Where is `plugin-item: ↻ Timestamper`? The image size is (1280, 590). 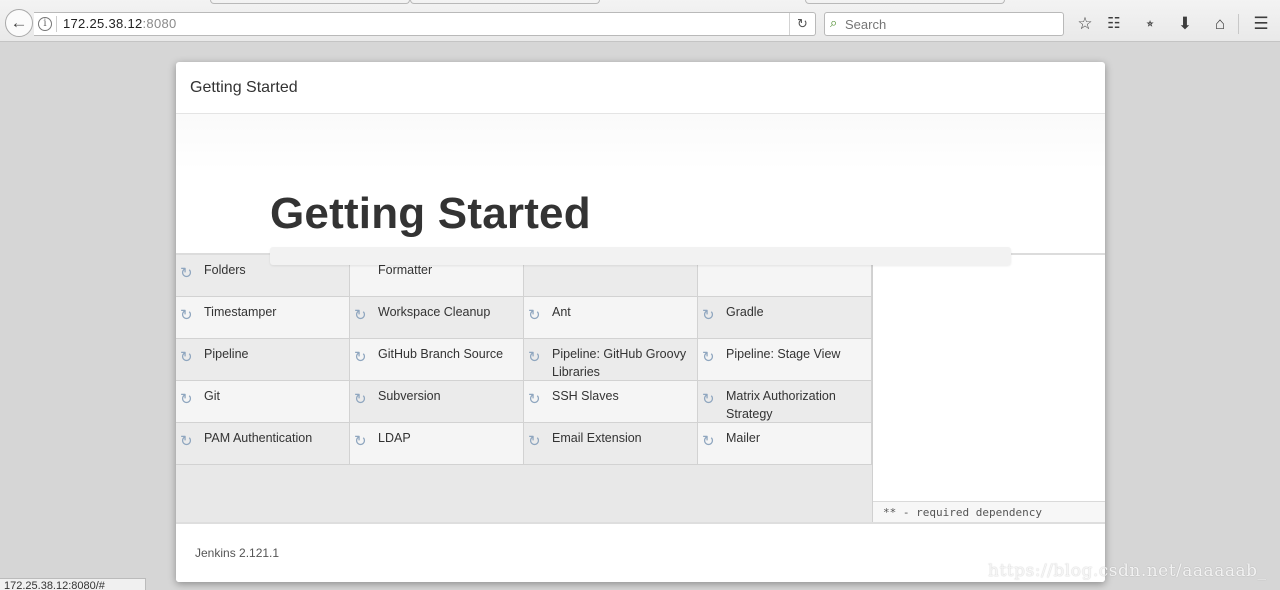
plugin-item: ↻ Timestamper is located at coordinates (263, 318).